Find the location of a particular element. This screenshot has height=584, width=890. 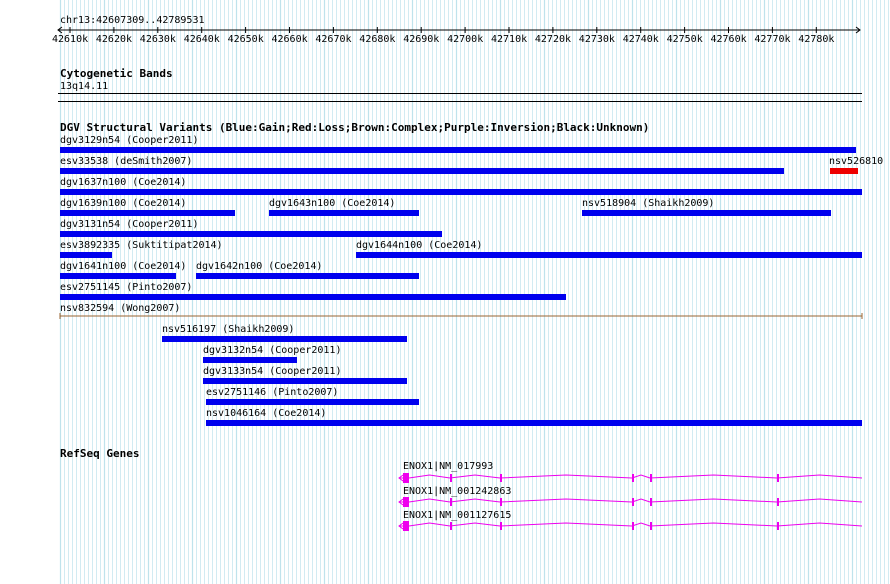

variant-label: esv3892335 (Suktitipat2014) is located at coordinates (141, 245).